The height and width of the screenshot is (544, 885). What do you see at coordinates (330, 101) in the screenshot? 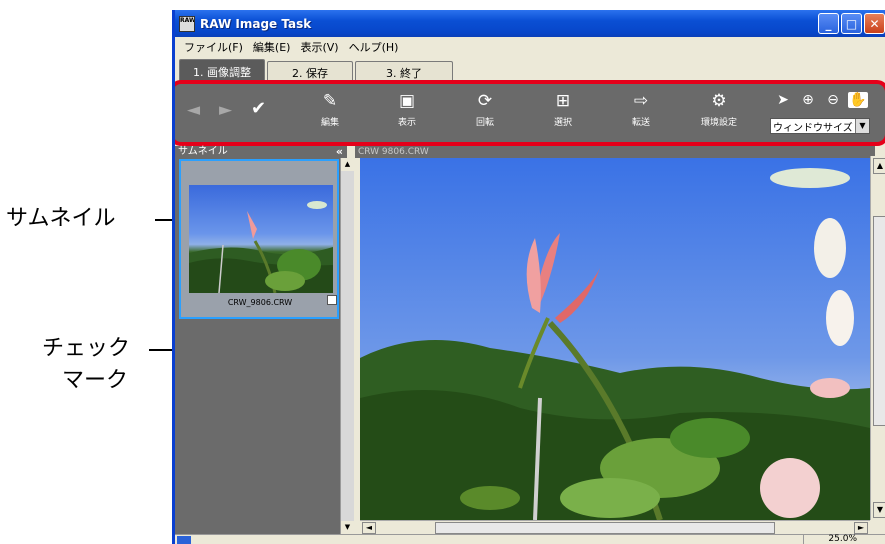
I see `edit-icon: ✎` at bounding box center [330, 101].